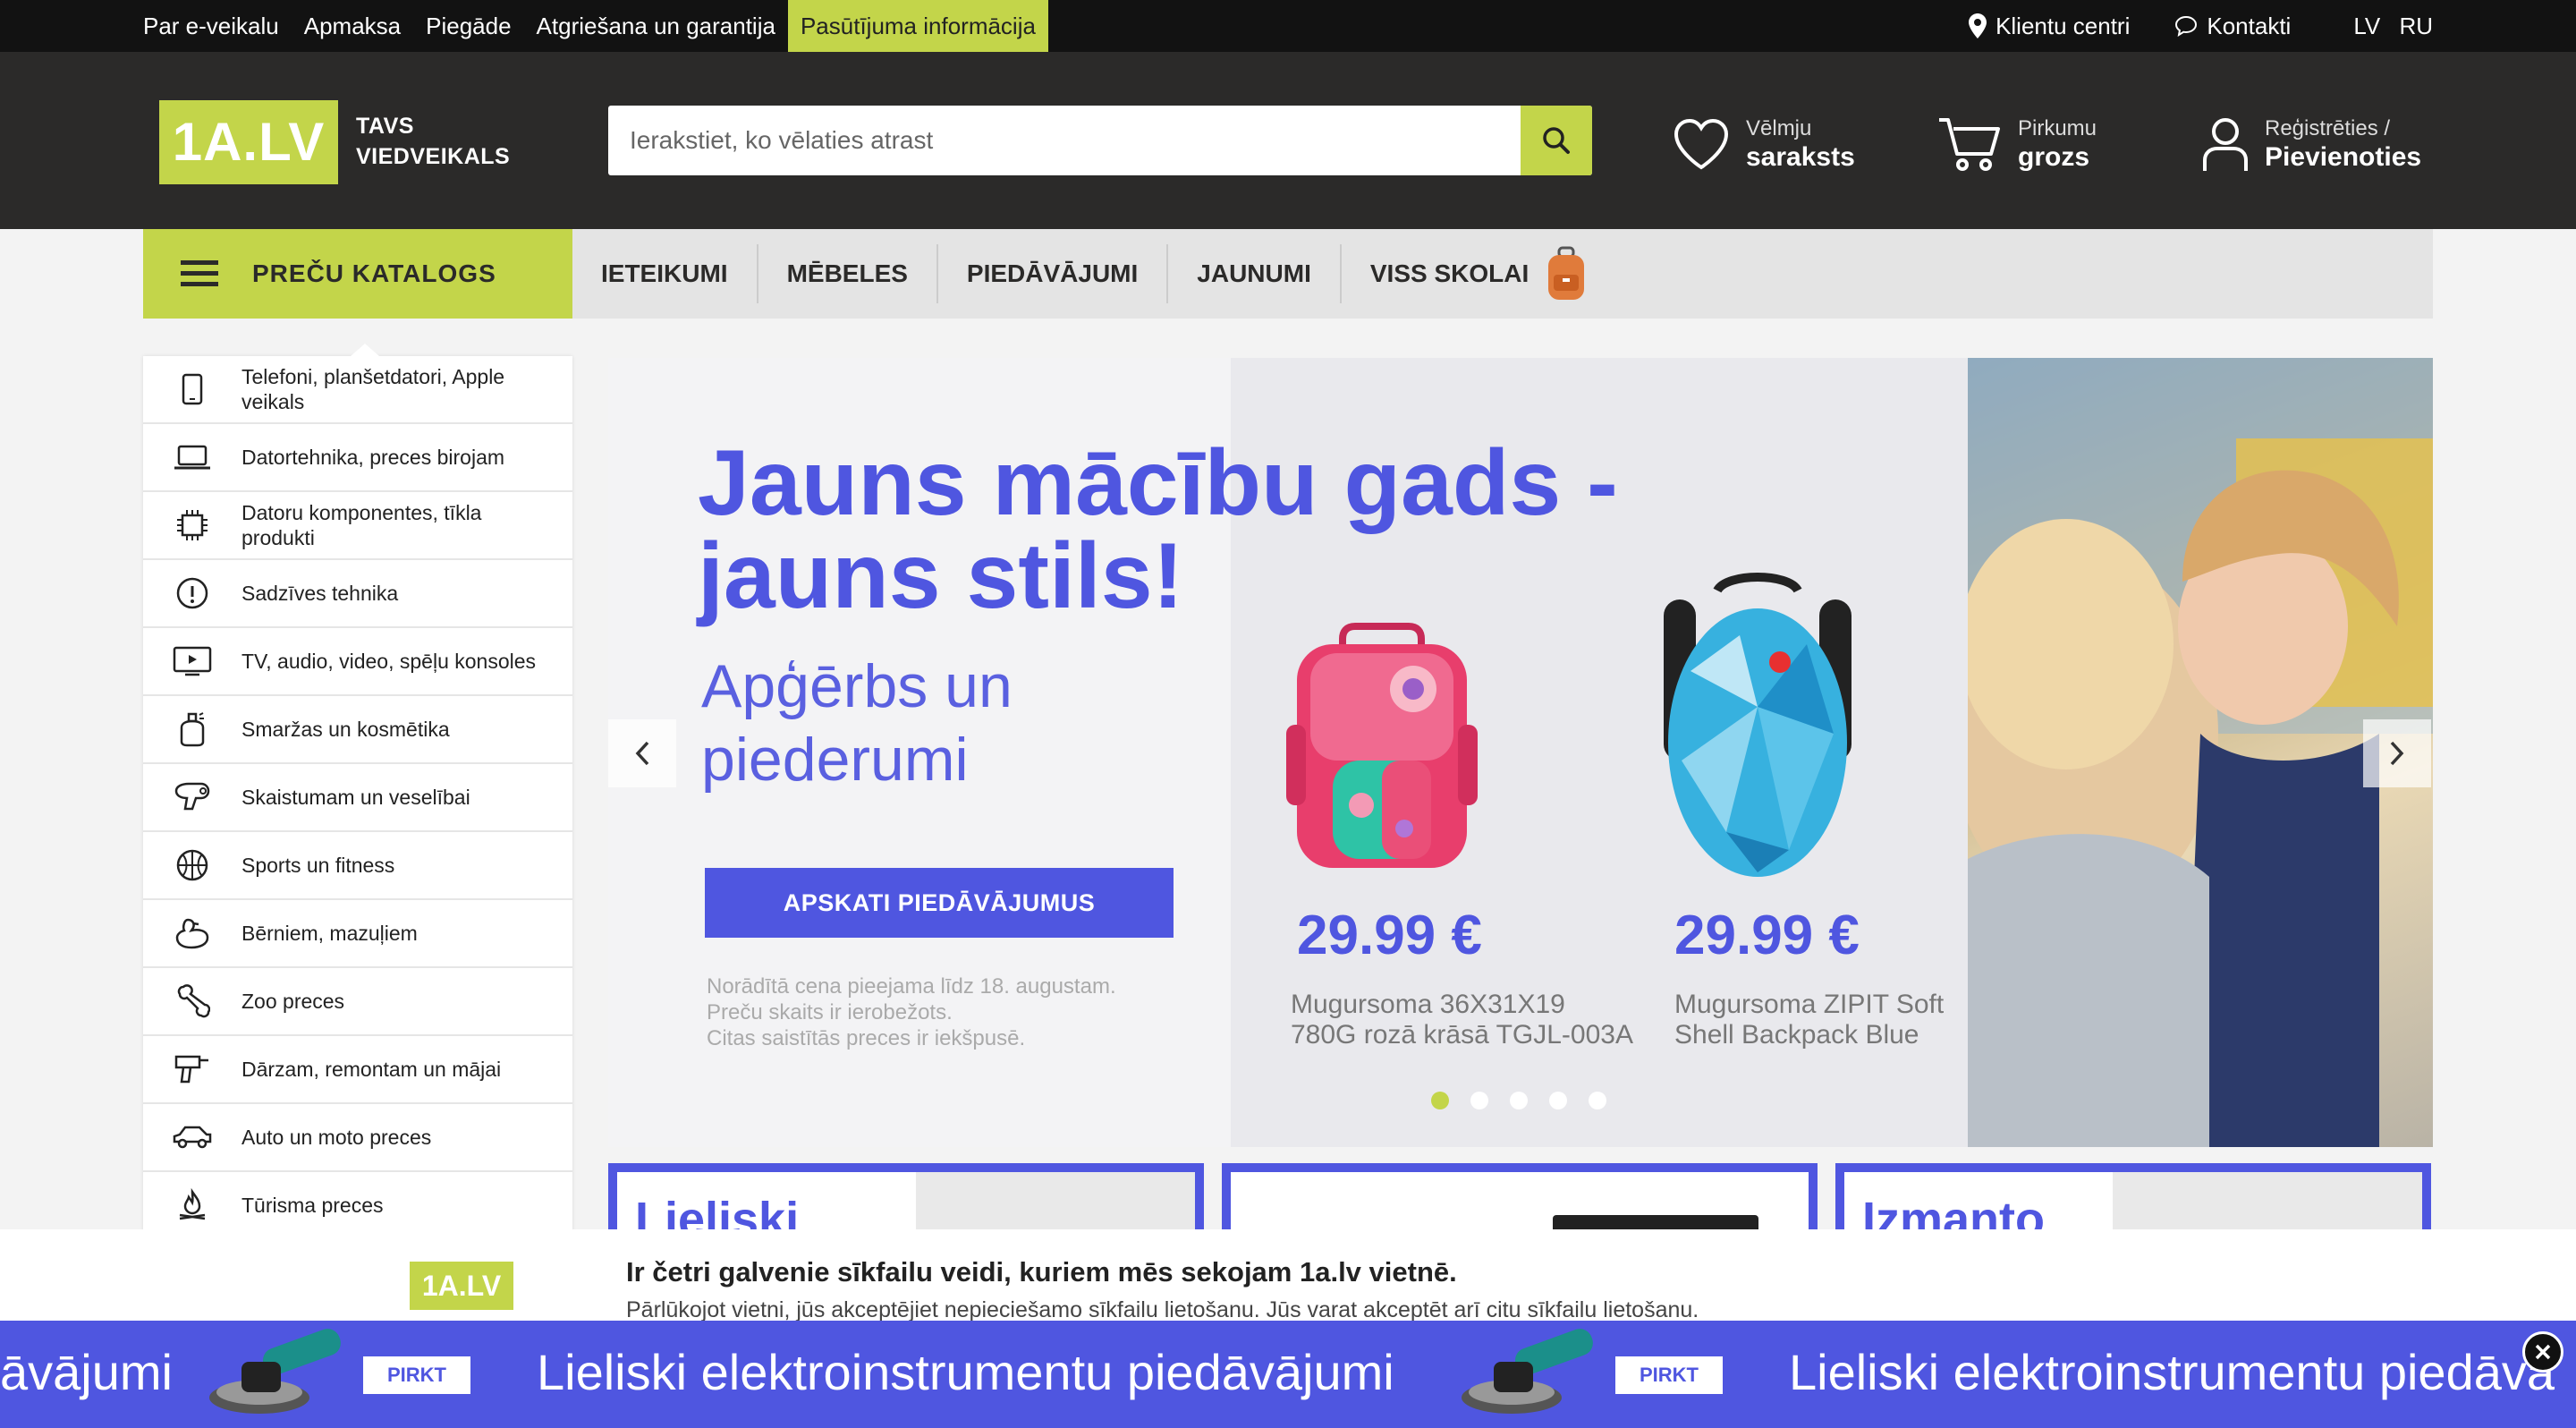  Describe the element at coordinates (320, 593) in the screenshot. I see `sidebar-item-label: Sadzīves tehnika` at that location.